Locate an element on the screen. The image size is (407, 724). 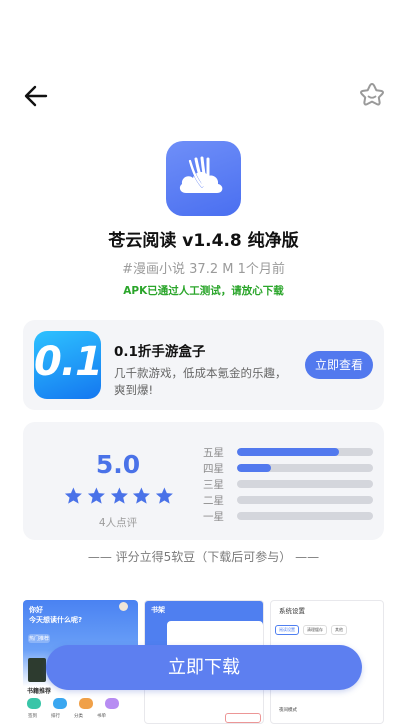
shot-cover is located at coordinates (37, 670).